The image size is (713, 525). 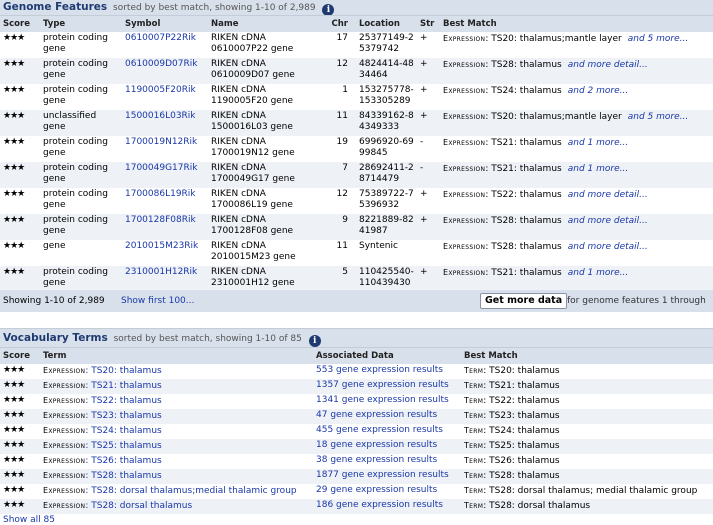 I want to click on term-link: : TS25: thalamus, so click(x=123, y=446).